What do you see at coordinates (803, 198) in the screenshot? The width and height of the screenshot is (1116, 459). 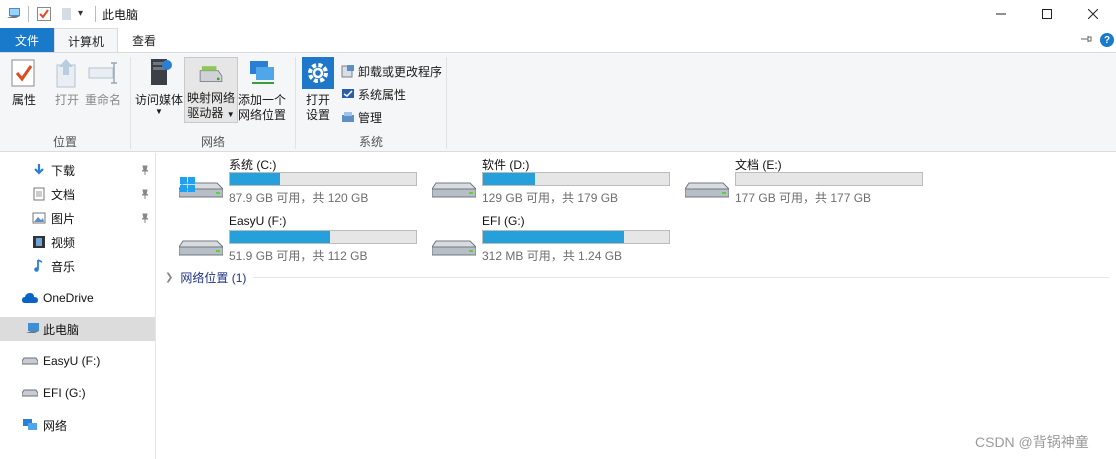 I see `drive-space-text: 177 GB 可用，共 177 GB` at bounding box center [803, 198].